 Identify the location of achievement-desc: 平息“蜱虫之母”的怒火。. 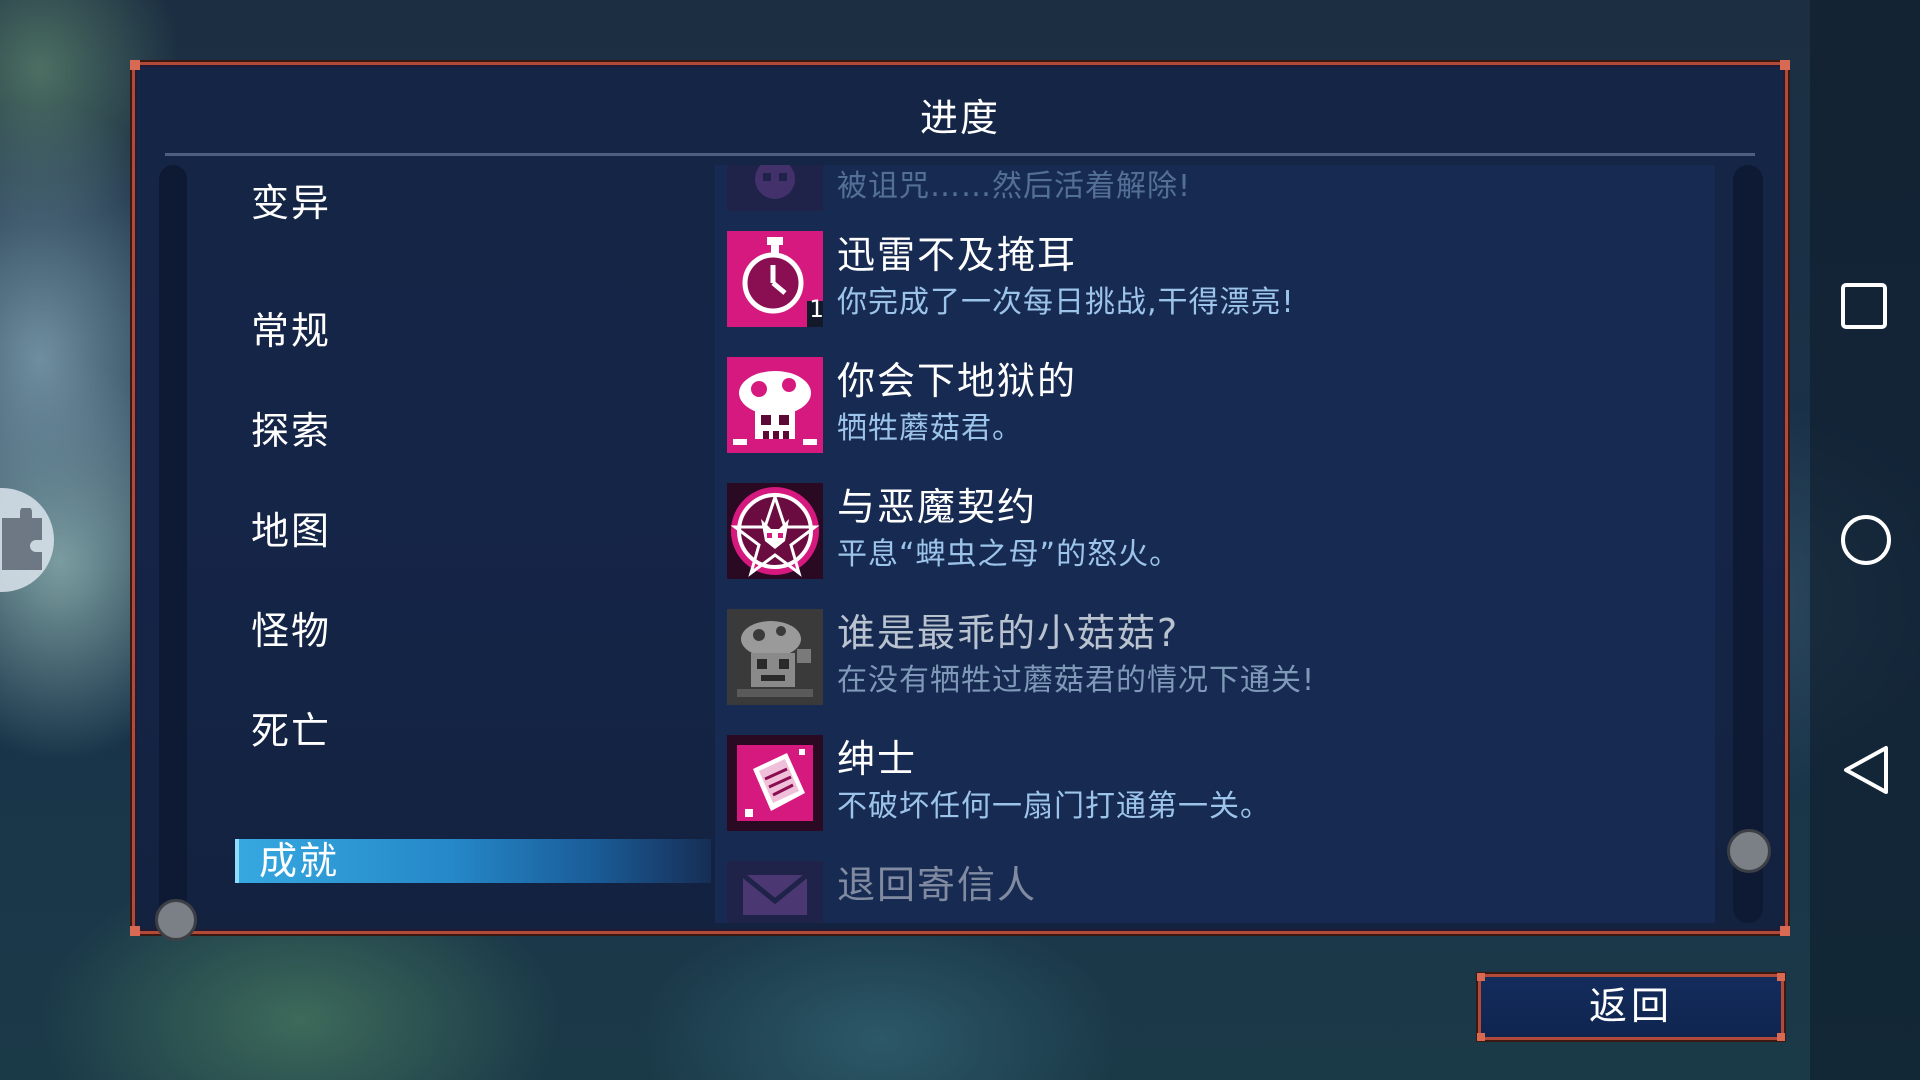
(1009, 554).